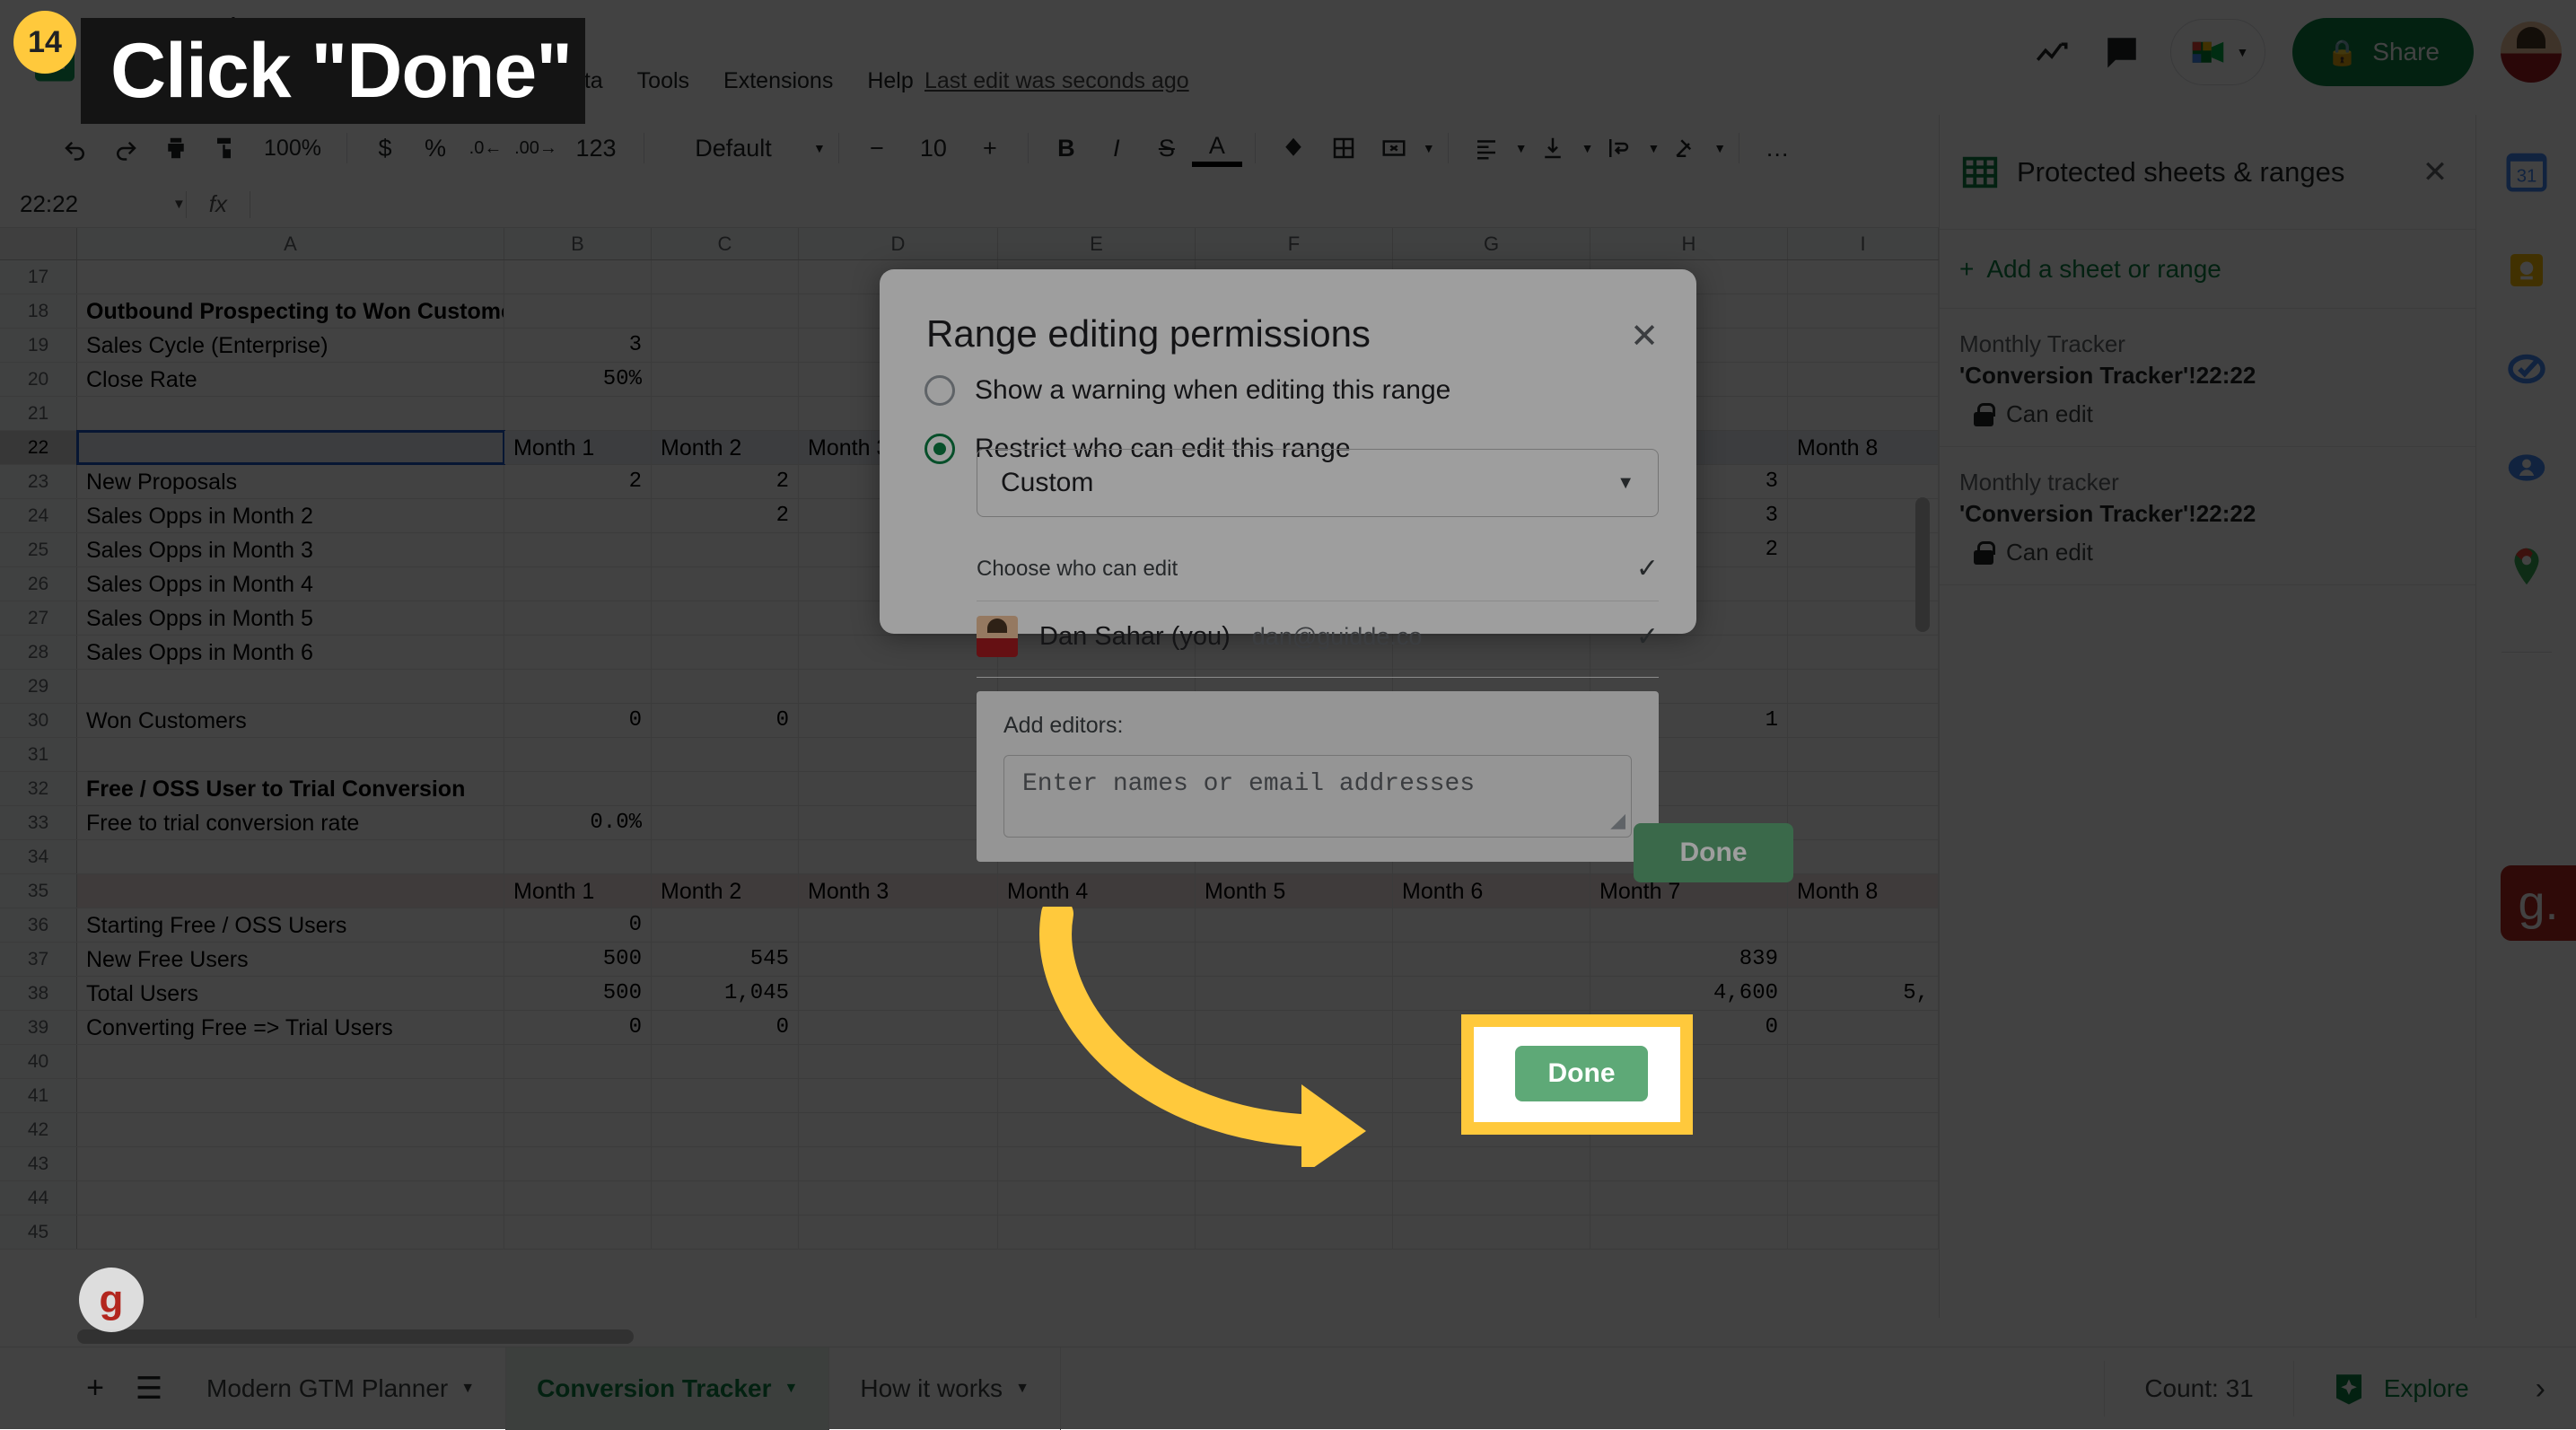 This screenshot has width=2576, height=1430. What do you see at coordinates (290, 891) in the screenshot?
I see `grid-cell-A35` at bounding box center [290, 891].